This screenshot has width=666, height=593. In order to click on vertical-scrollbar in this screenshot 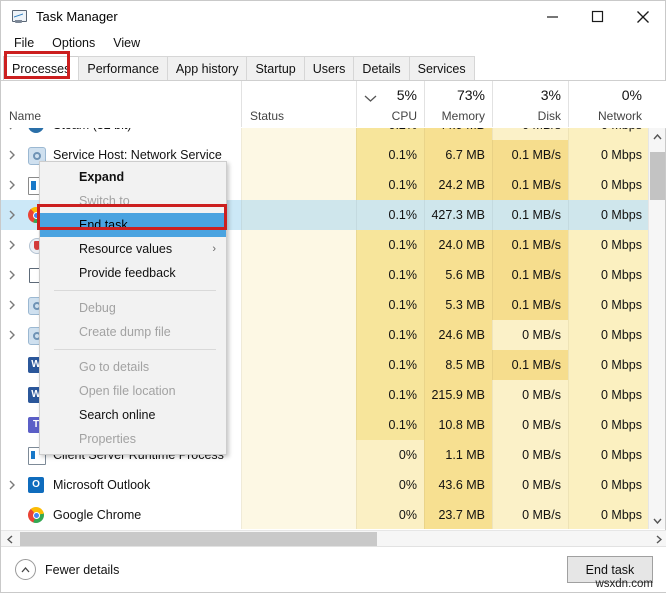, I will do `click(656, 328)`.